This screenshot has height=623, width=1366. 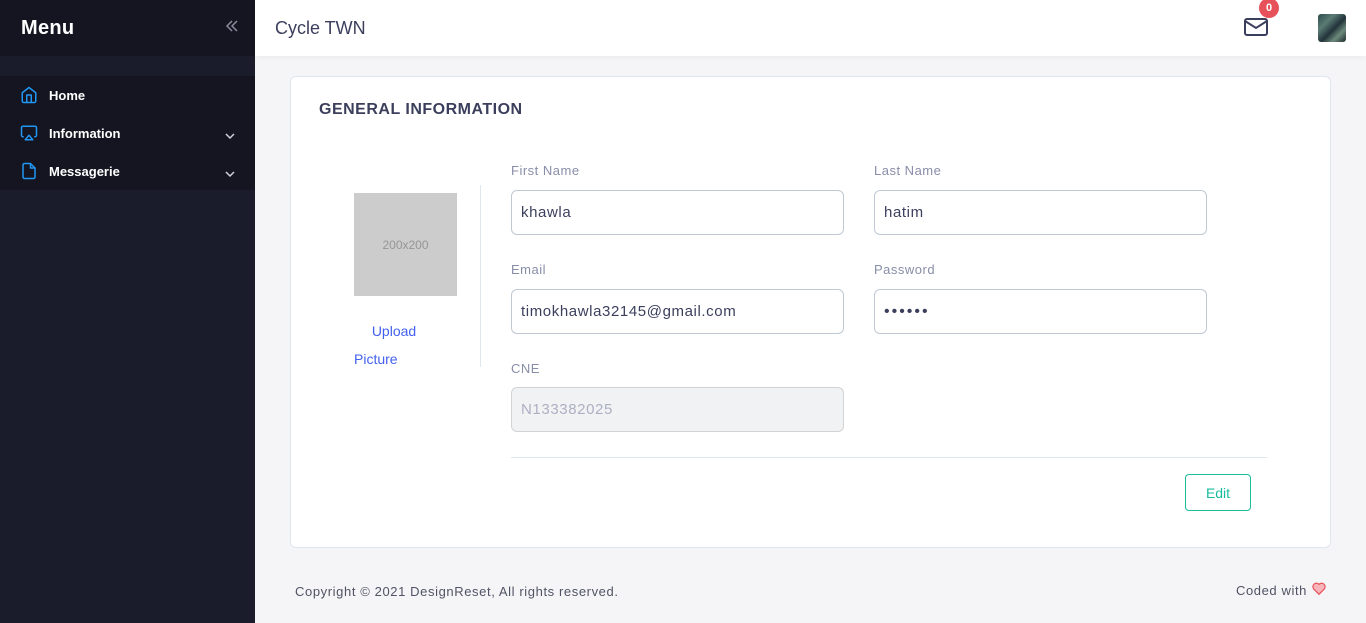 I want to click on first-name-label: First Name, so click(x=545, y=170).